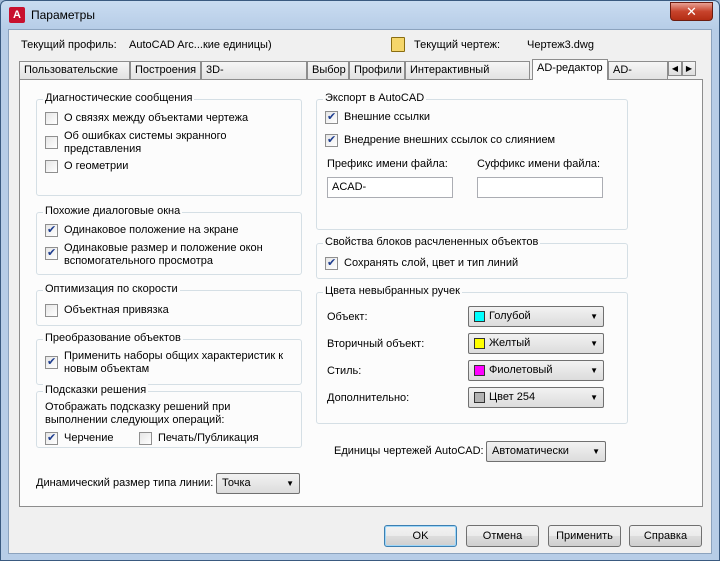 This screenshot has width=720, height=561. I want to click on current-drawing-label: Текущий чертеж:, so click(457, 45).